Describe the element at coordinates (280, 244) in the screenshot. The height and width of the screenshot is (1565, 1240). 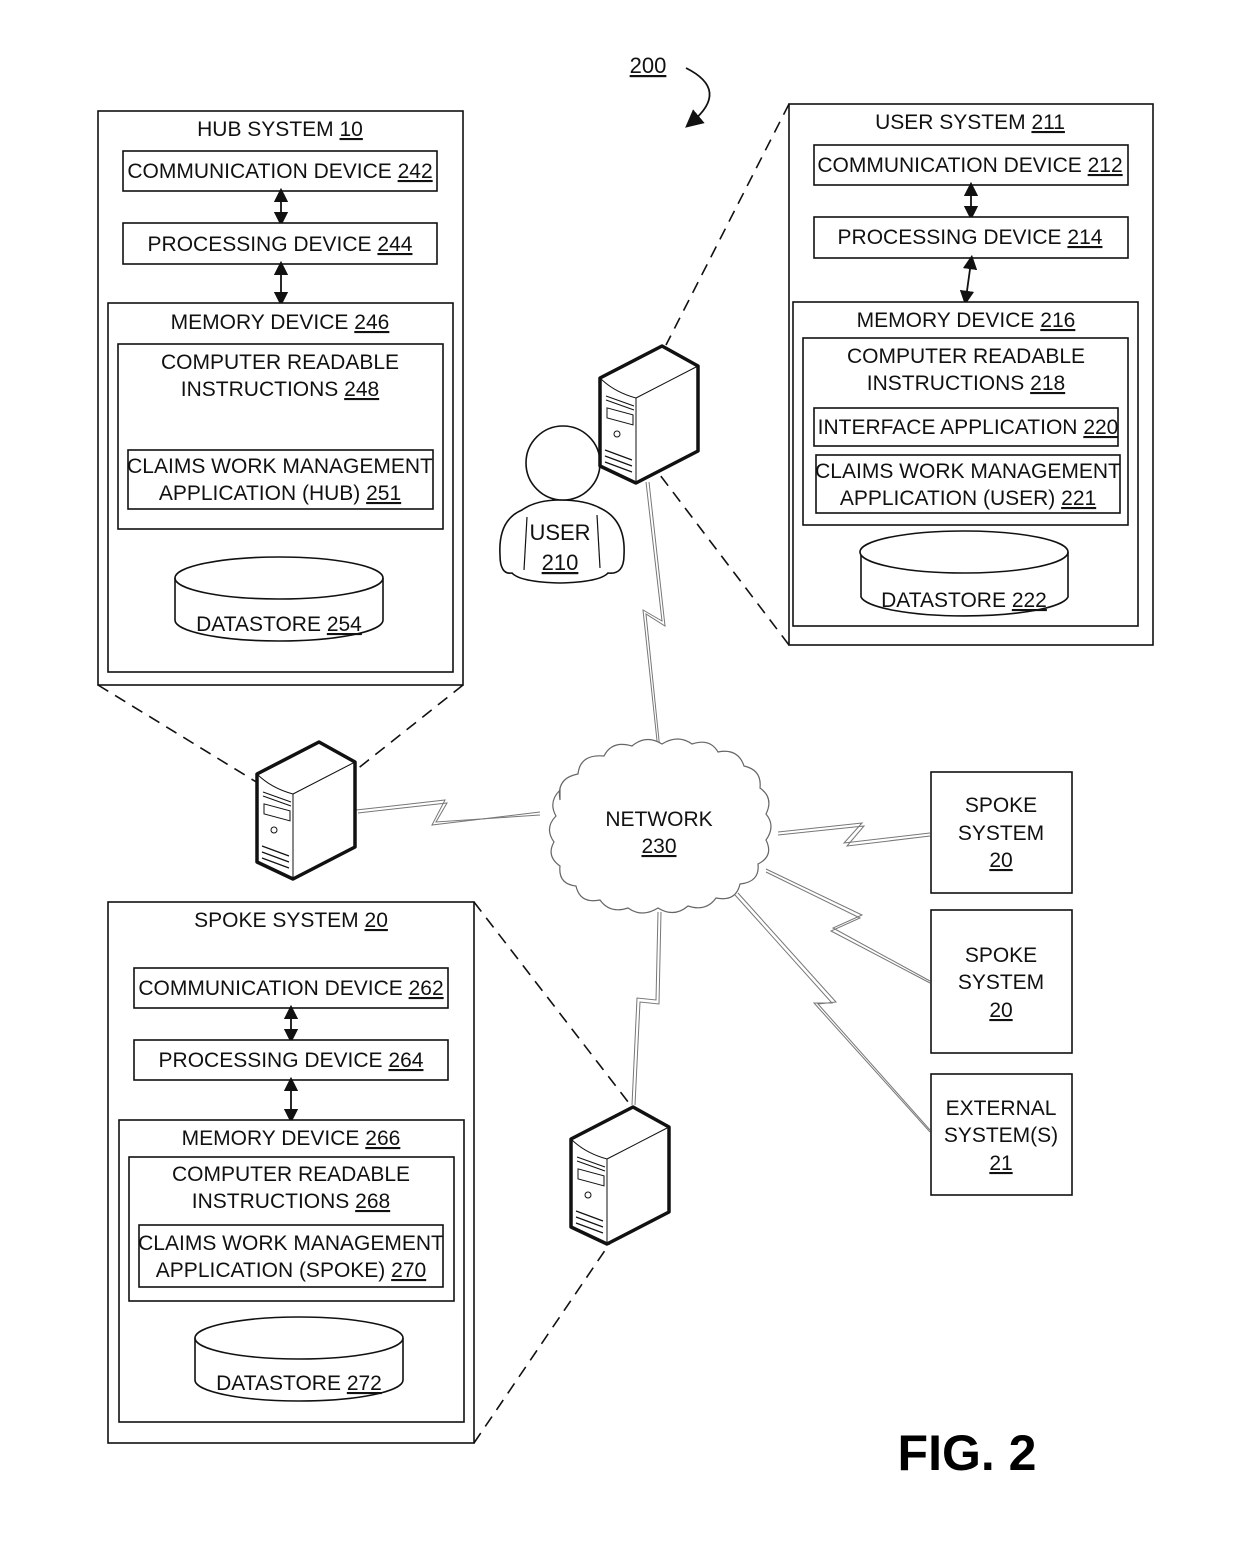
I see `hub-processing-device-label: PROCESSING DEVICE 244` at that location.